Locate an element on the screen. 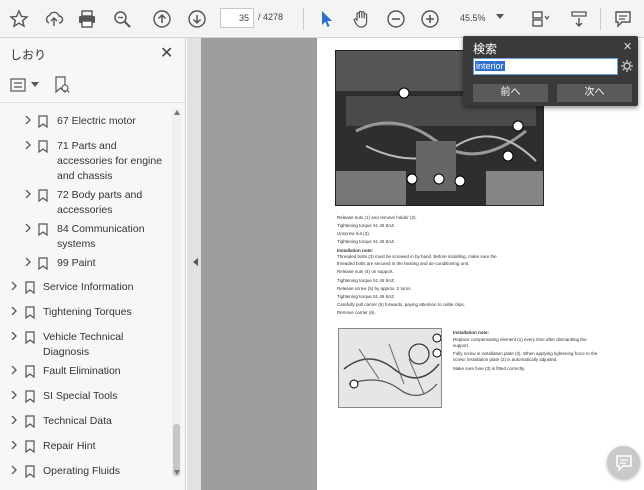 Image resolution: width=644 pixels, height=490 pixels. fit-page-icon is located at coordinates (579, 19).